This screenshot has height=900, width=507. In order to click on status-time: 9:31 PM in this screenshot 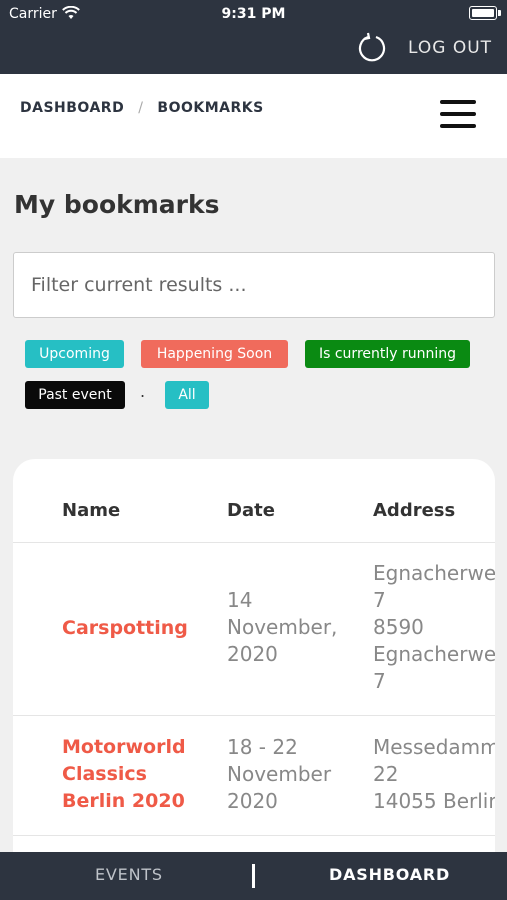, I will do `click(253, 14)`.